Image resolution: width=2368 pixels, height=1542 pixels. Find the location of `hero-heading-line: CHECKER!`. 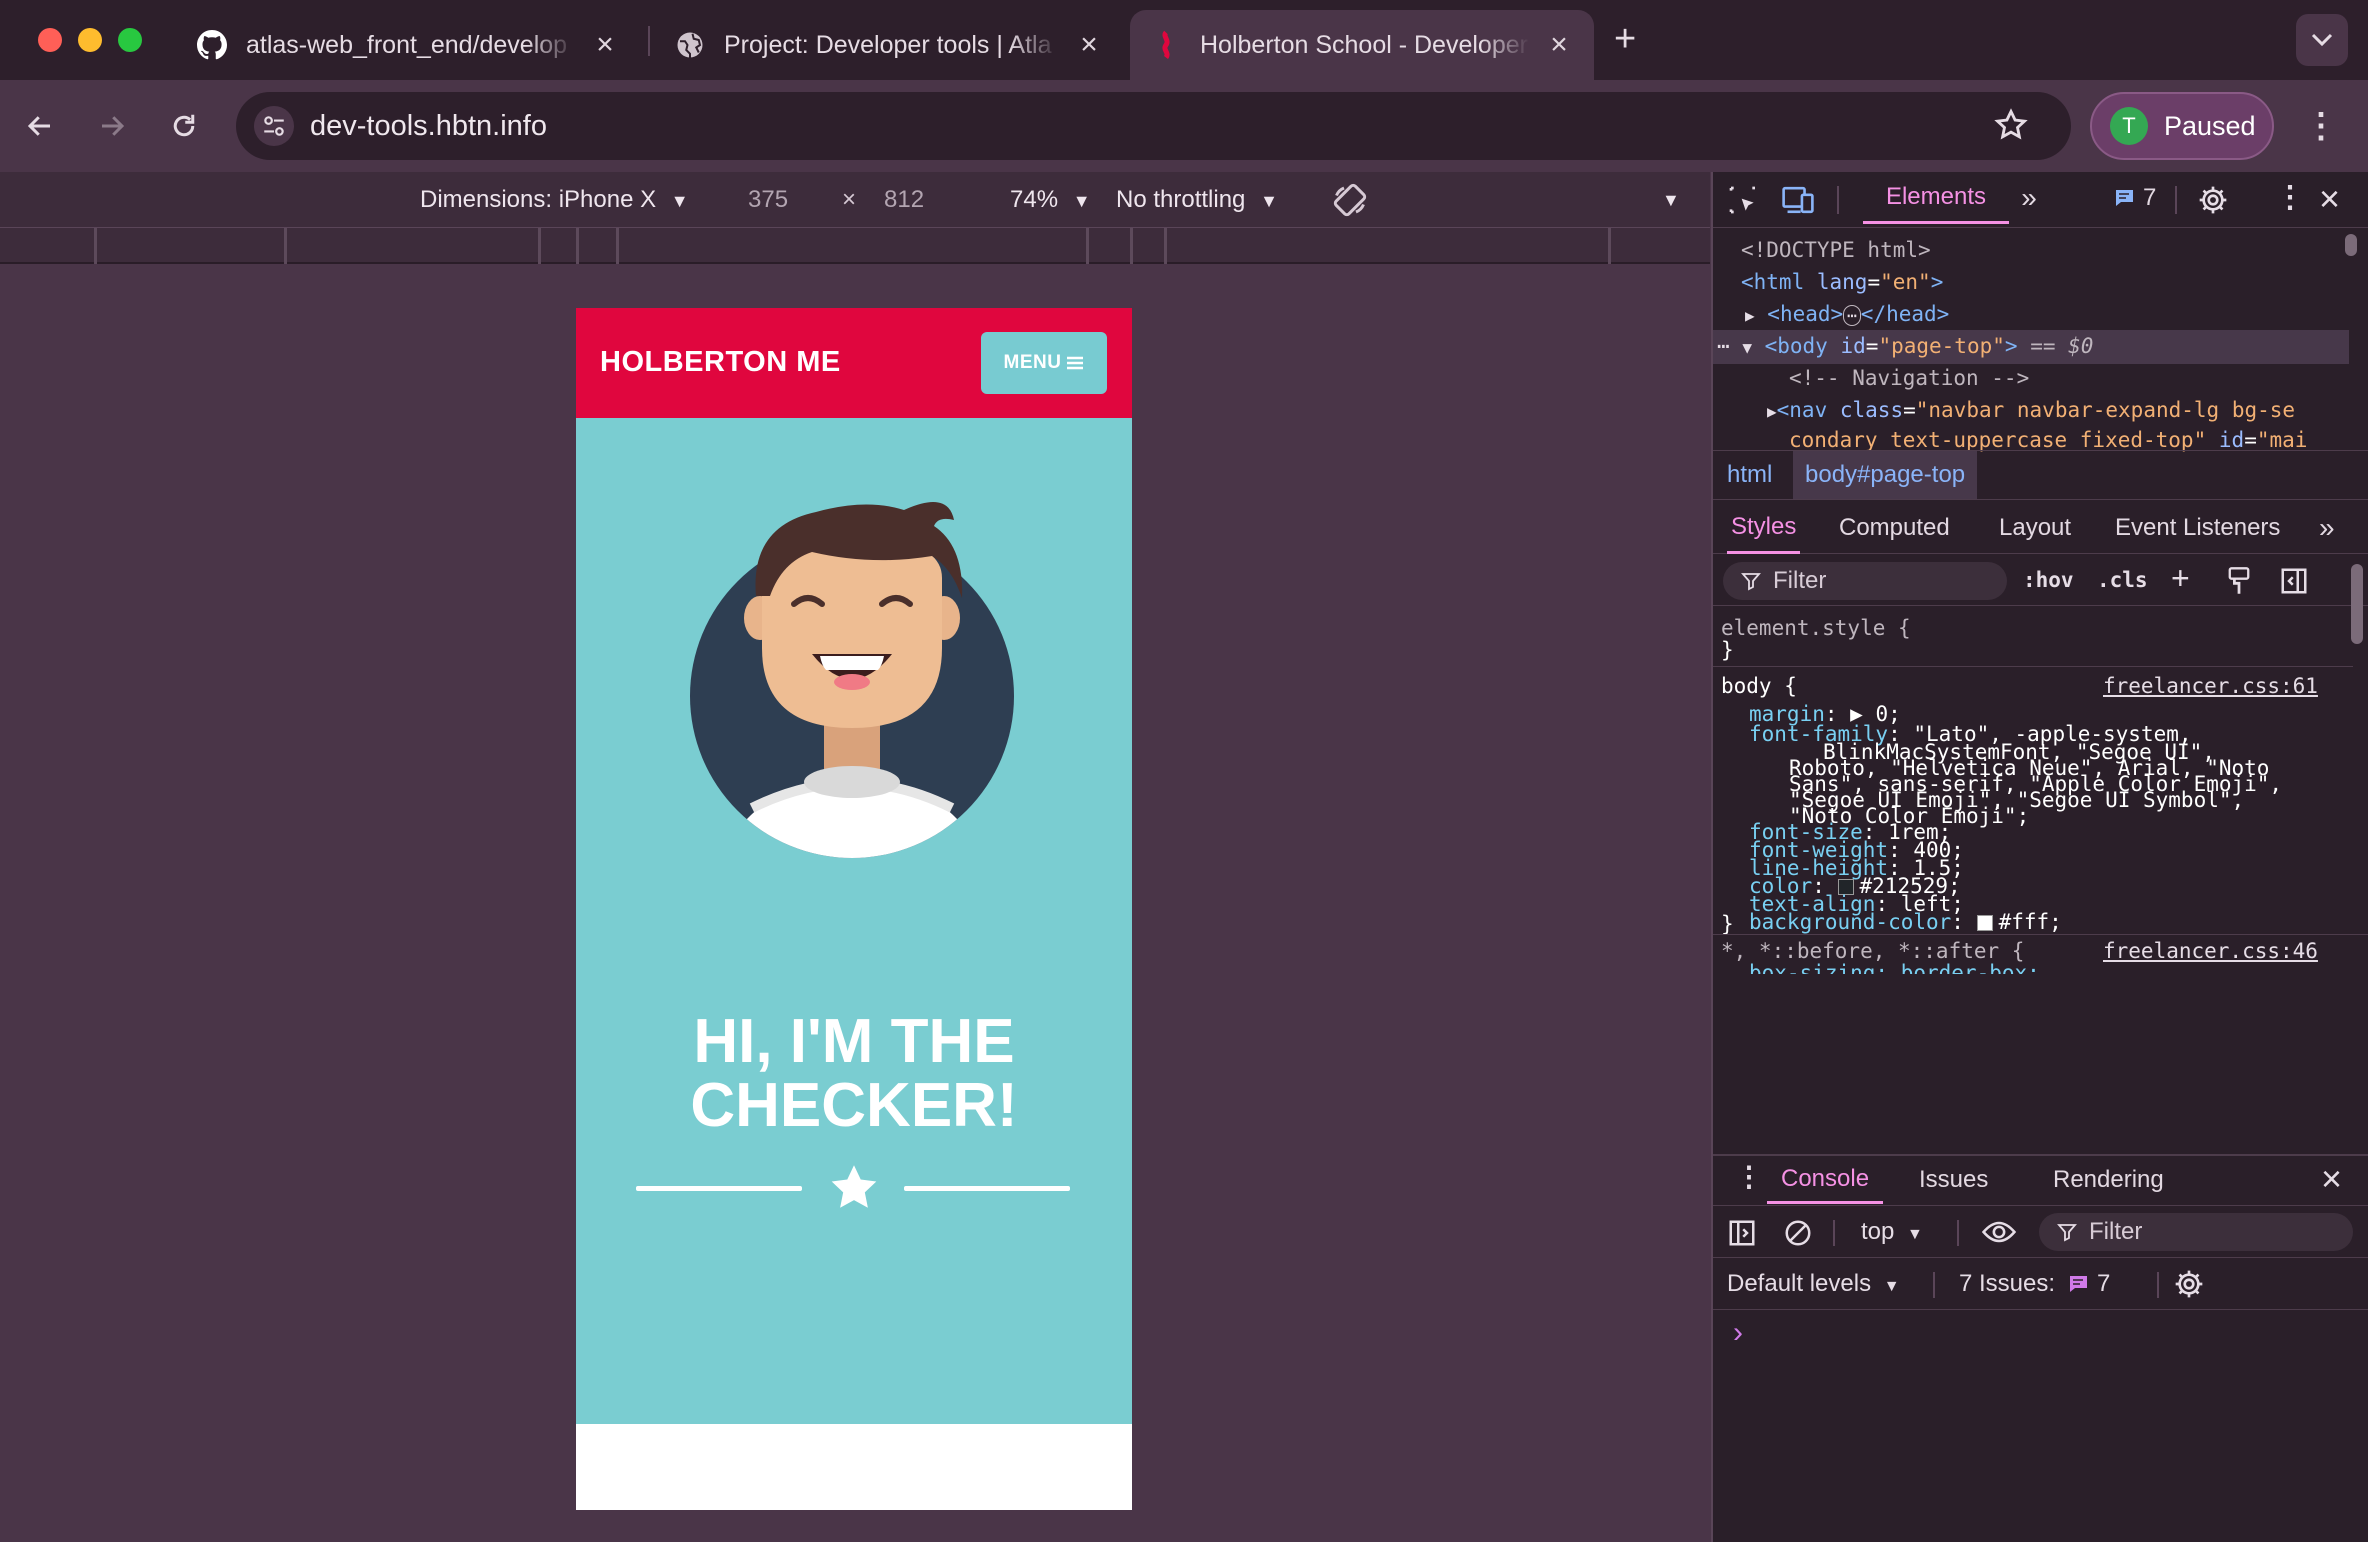

hero-heading-line: CHECKER! is located at coordinates (854, 1105).